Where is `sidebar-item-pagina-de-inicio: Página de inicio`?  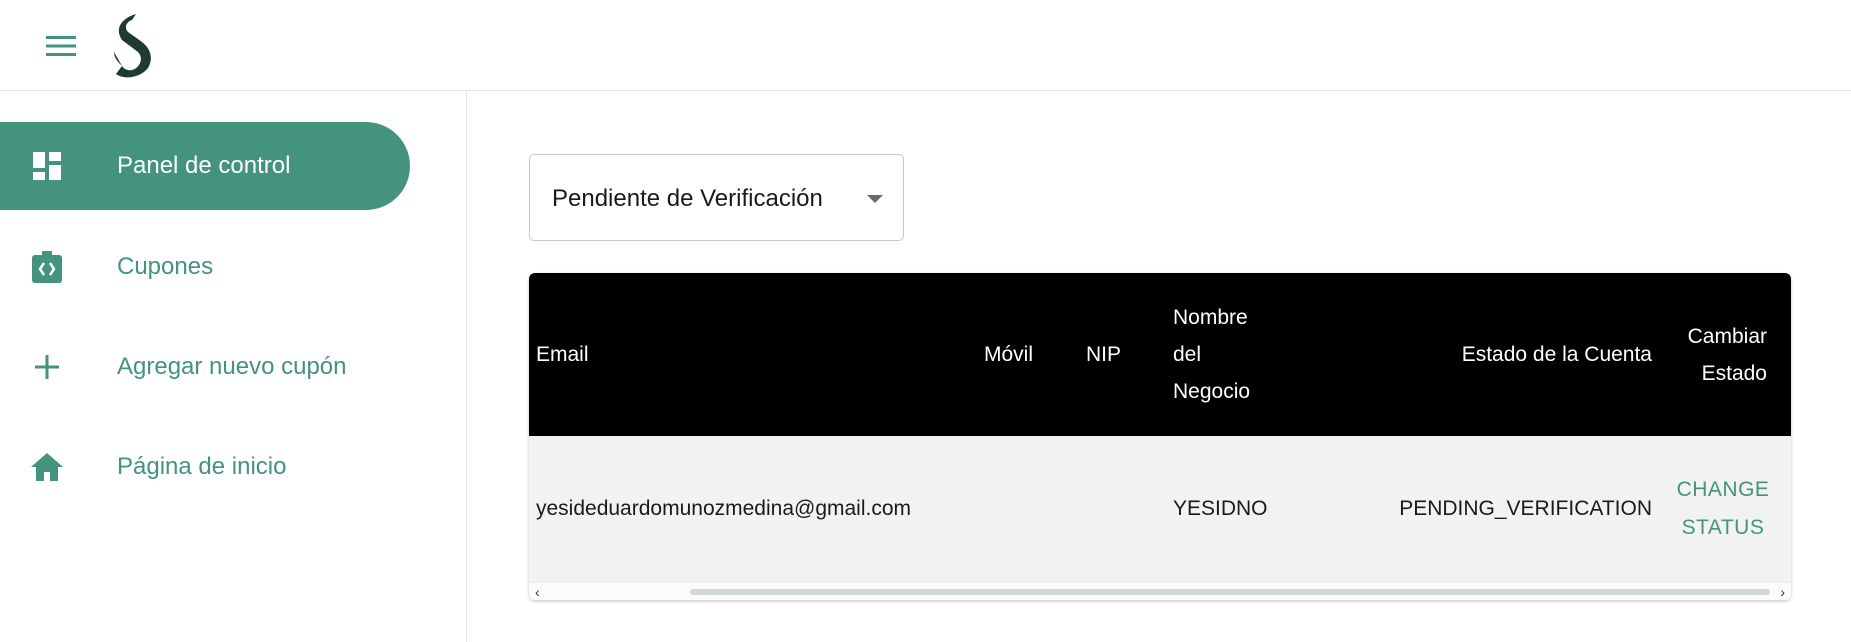 sidebar-item-pagina-de-inicio: Página de inicio is located at coordinates (205, 467).